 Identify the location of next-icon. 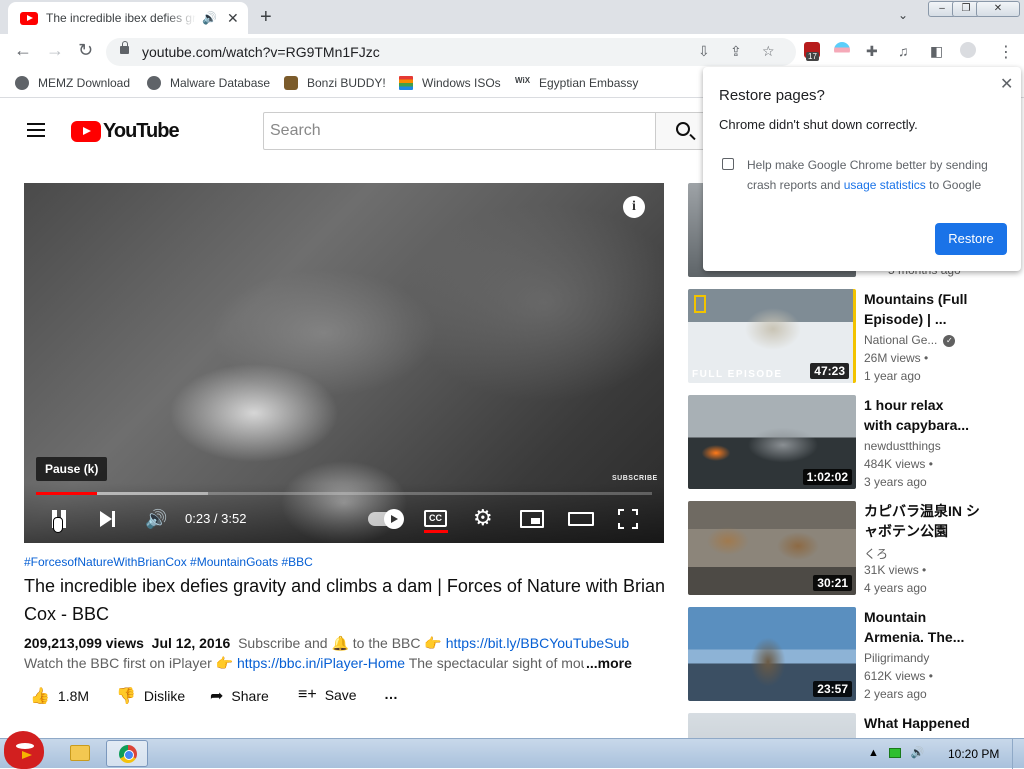
(107, 519).